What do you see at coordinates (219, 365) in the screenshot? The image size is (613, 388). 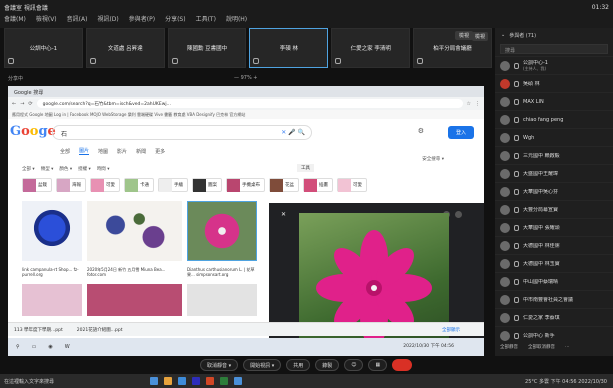 I see `unmute-button: 取消靜音 ▾` at bounding box center [219, 365].